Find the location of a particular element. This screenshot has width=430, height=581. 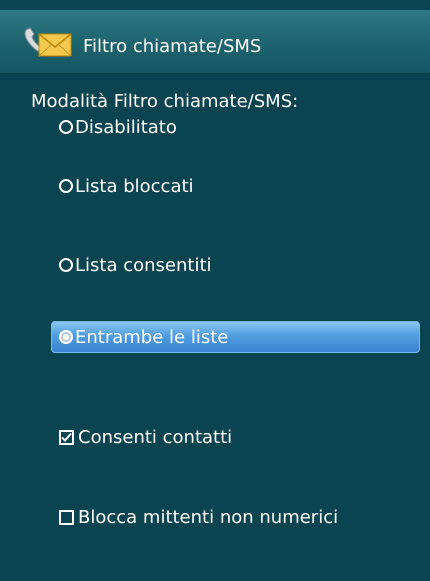

radio-disabilitato: Disabilitato is located at coordinates (118, 127).